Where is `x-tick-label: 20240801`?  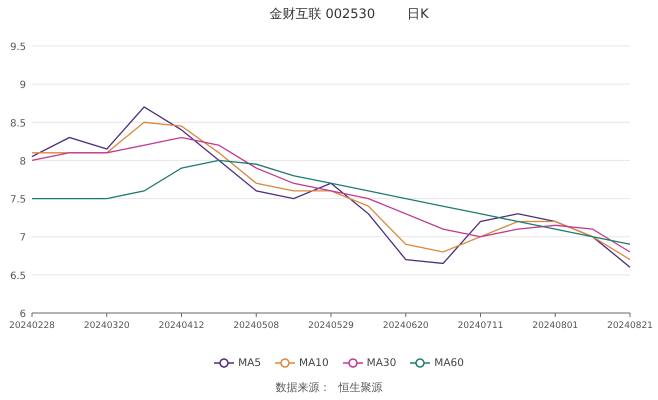 x-tick-label: 20240801 is located at coordinates (555, 326).